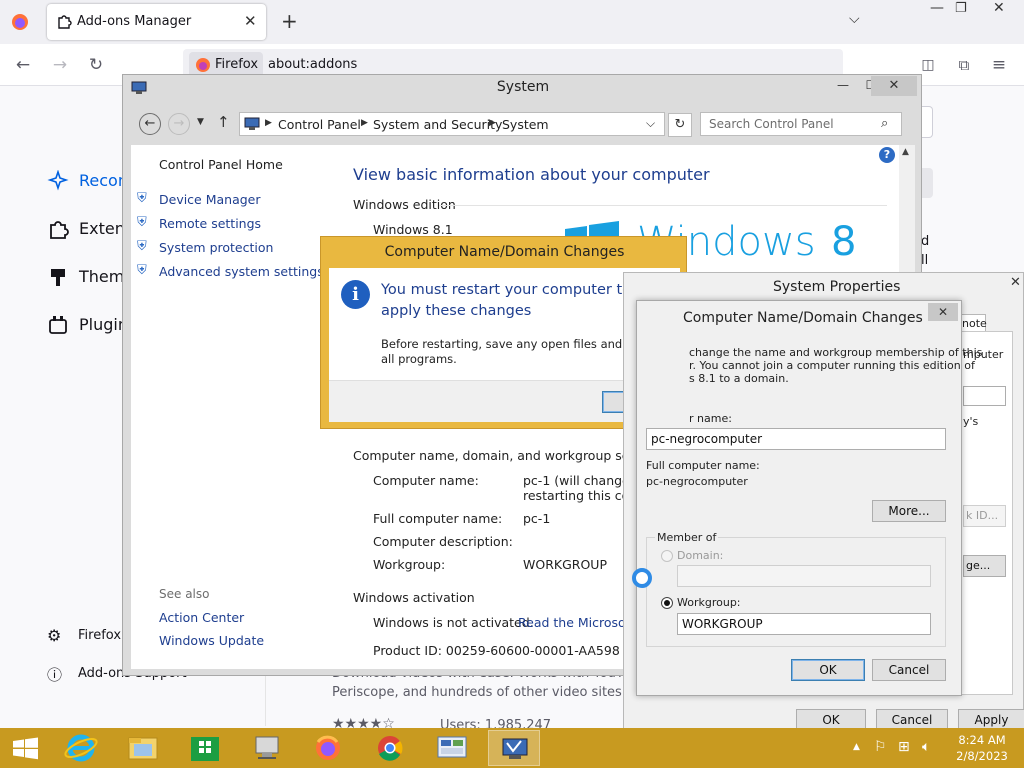 Image resolution: width=1024 pixels, height=768 pixels. Describe the element at coordinates (210, 223) in the screenshot. I see `task-label: Remote settings` at that location.